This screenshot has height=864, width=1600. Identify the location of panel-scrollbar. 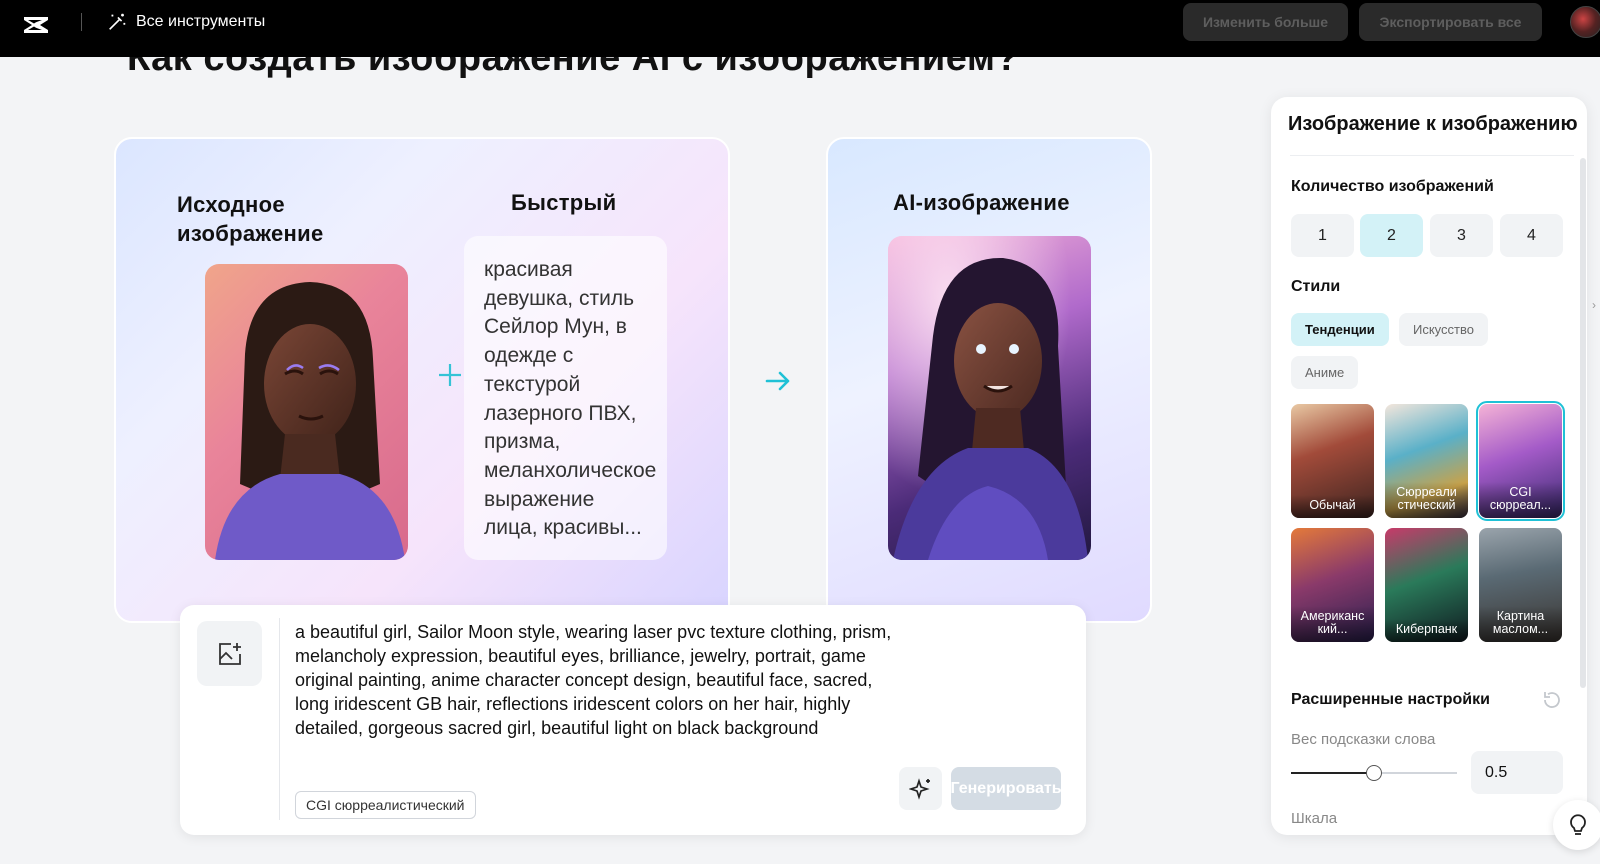
(1583, 423).